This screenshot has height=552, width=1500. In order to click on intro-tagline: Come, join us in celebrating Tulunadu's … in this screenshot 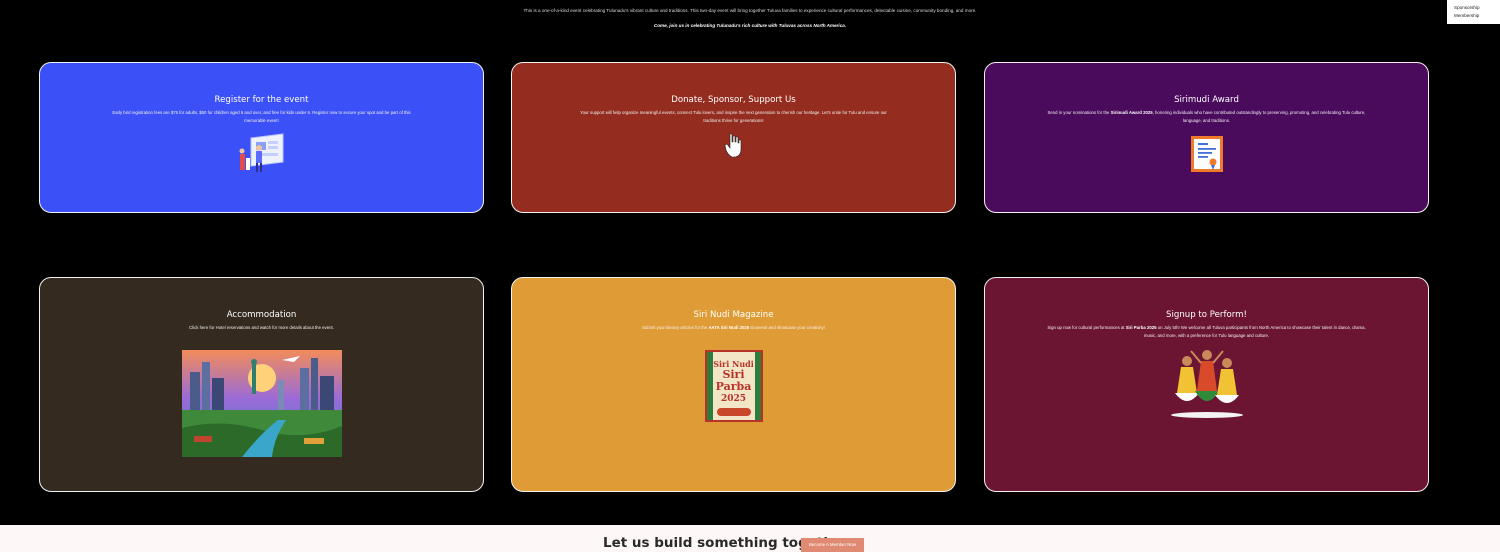, I will do `click(750, 25)`.